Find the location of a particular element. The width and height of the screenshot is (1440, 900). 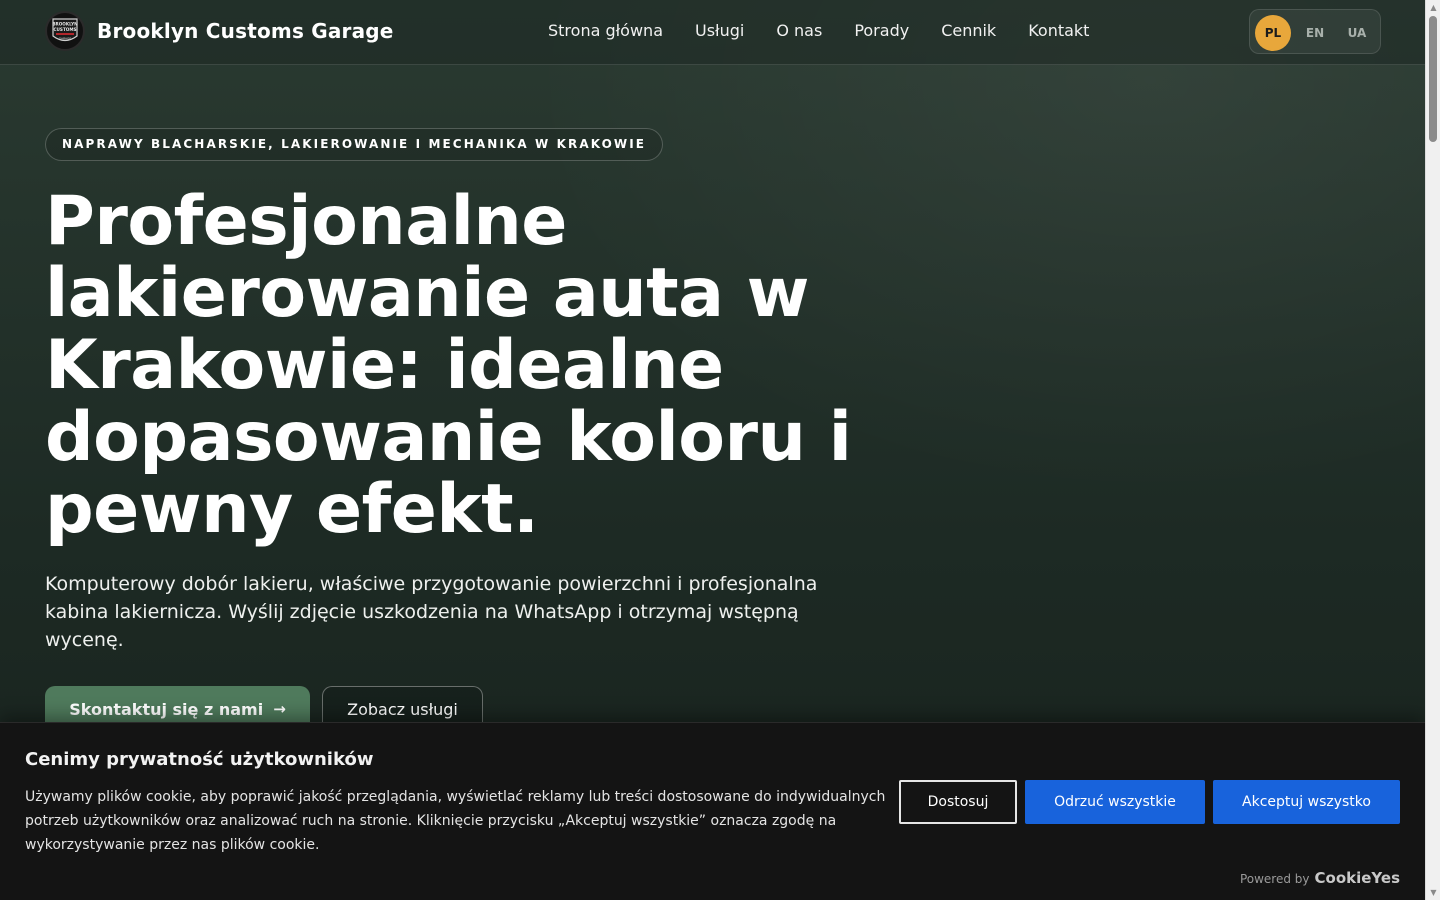

powered-by: Powered by CookieYes is located at coordinates (1320, 878).